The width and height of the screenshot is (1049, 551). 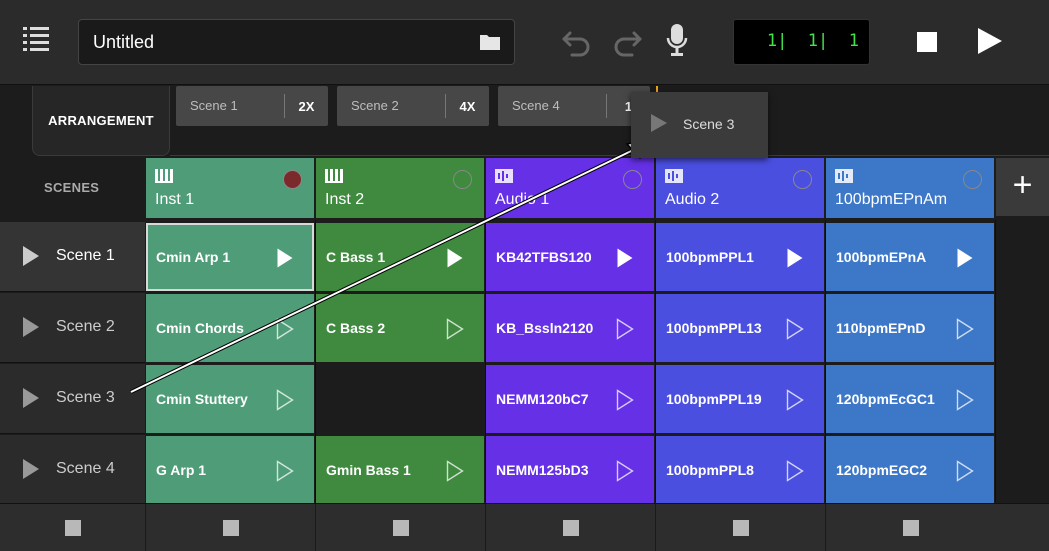 I want to click on play-button, so click(x=989, y=41).